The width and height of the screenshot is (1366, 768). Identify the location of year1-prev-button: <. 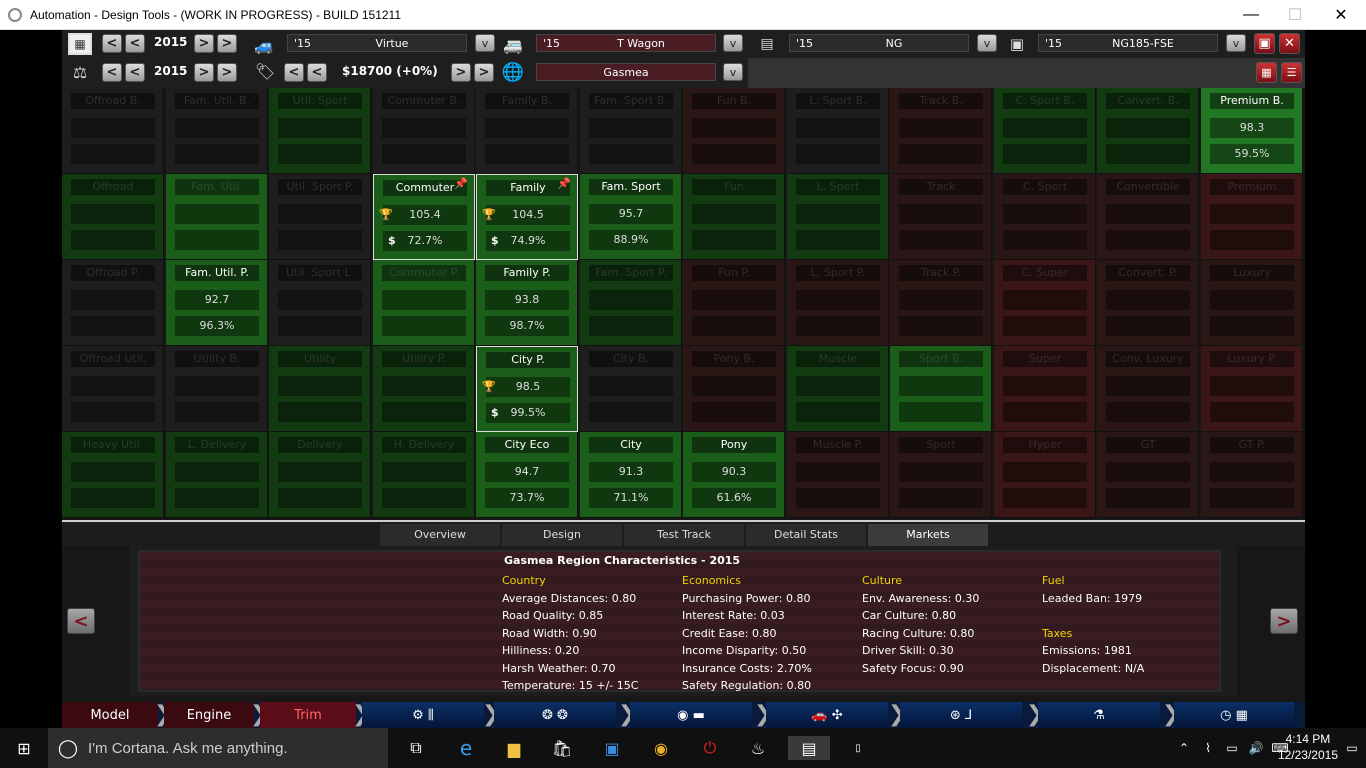
(135, 43).